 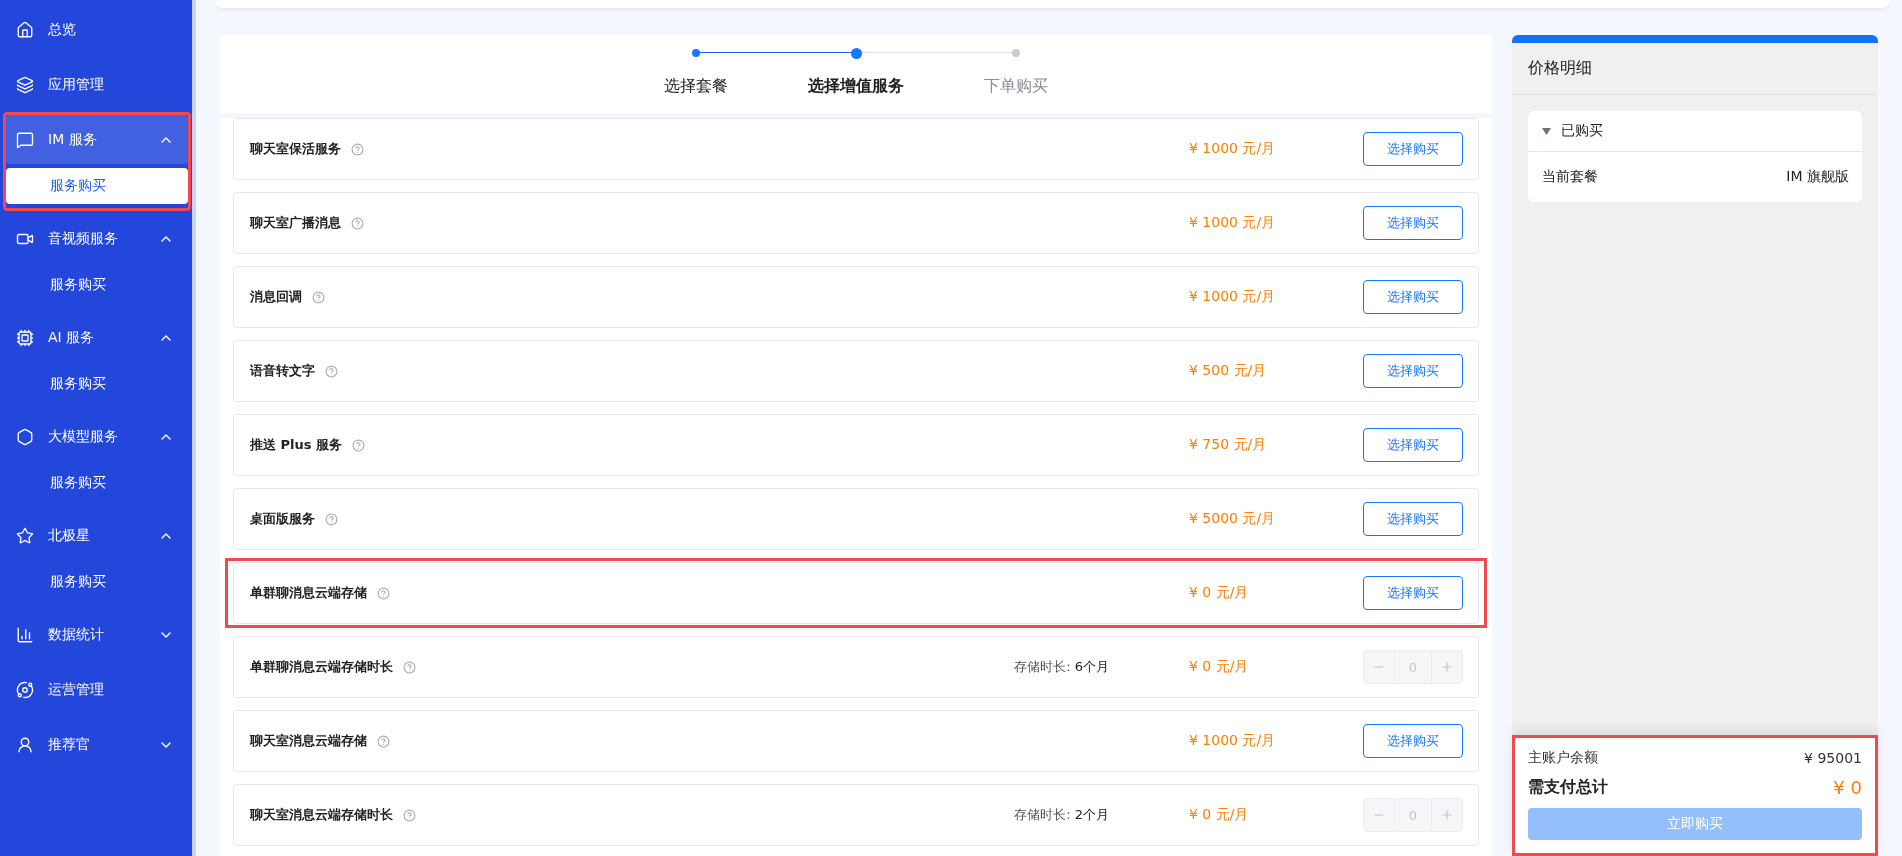 I want to click on duration-text: 存储时长: 2个月, so click(x=1061, y=815).